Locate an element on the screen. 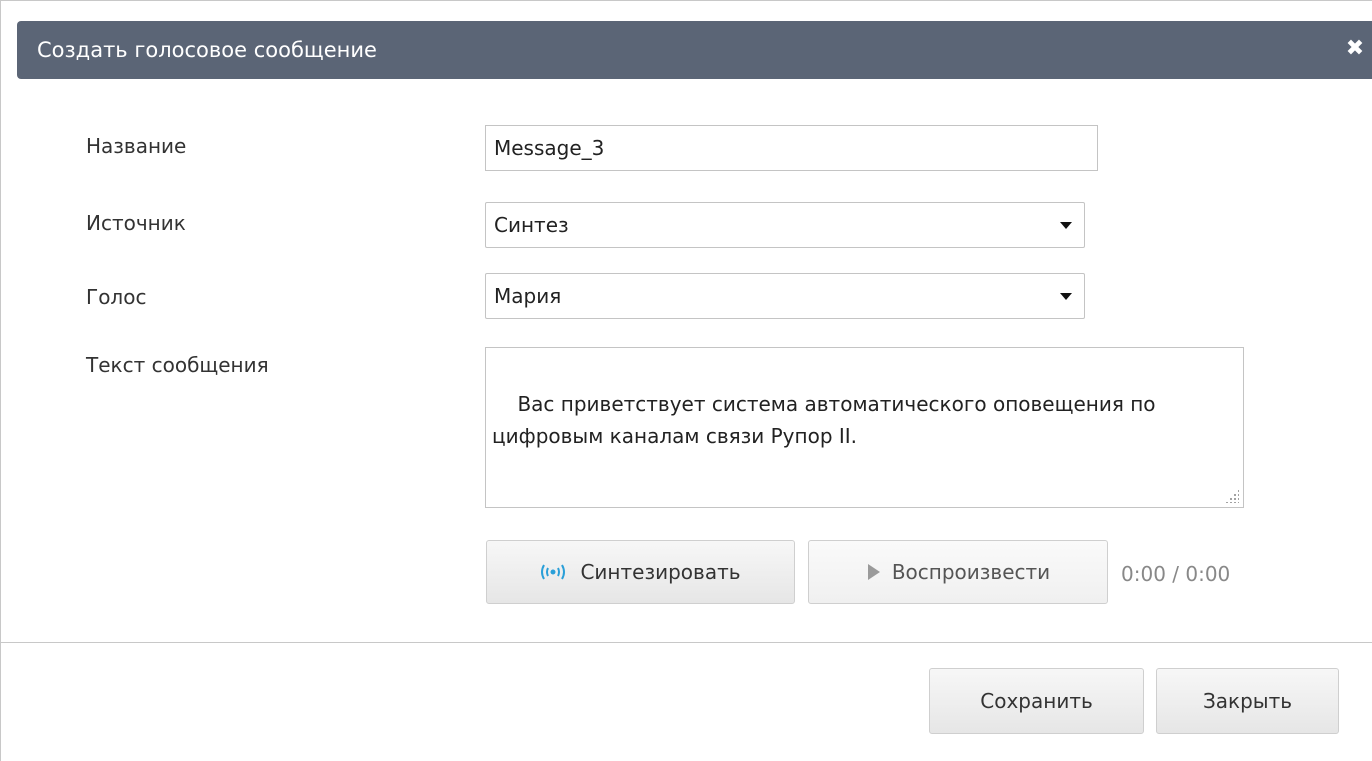  name-label: Название is located at coordinates (136, 146).